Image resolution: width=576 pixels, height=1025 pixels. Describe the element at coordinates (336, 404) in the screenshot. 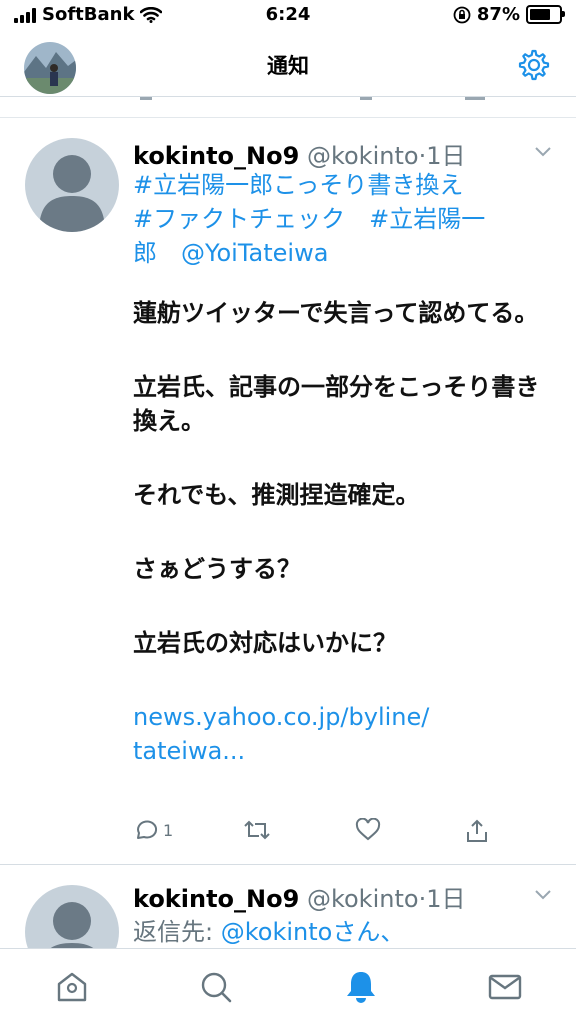

I see `tweet-paragraph: 立岩氏、記事の一部分をこっそり書き換え。` at that location.